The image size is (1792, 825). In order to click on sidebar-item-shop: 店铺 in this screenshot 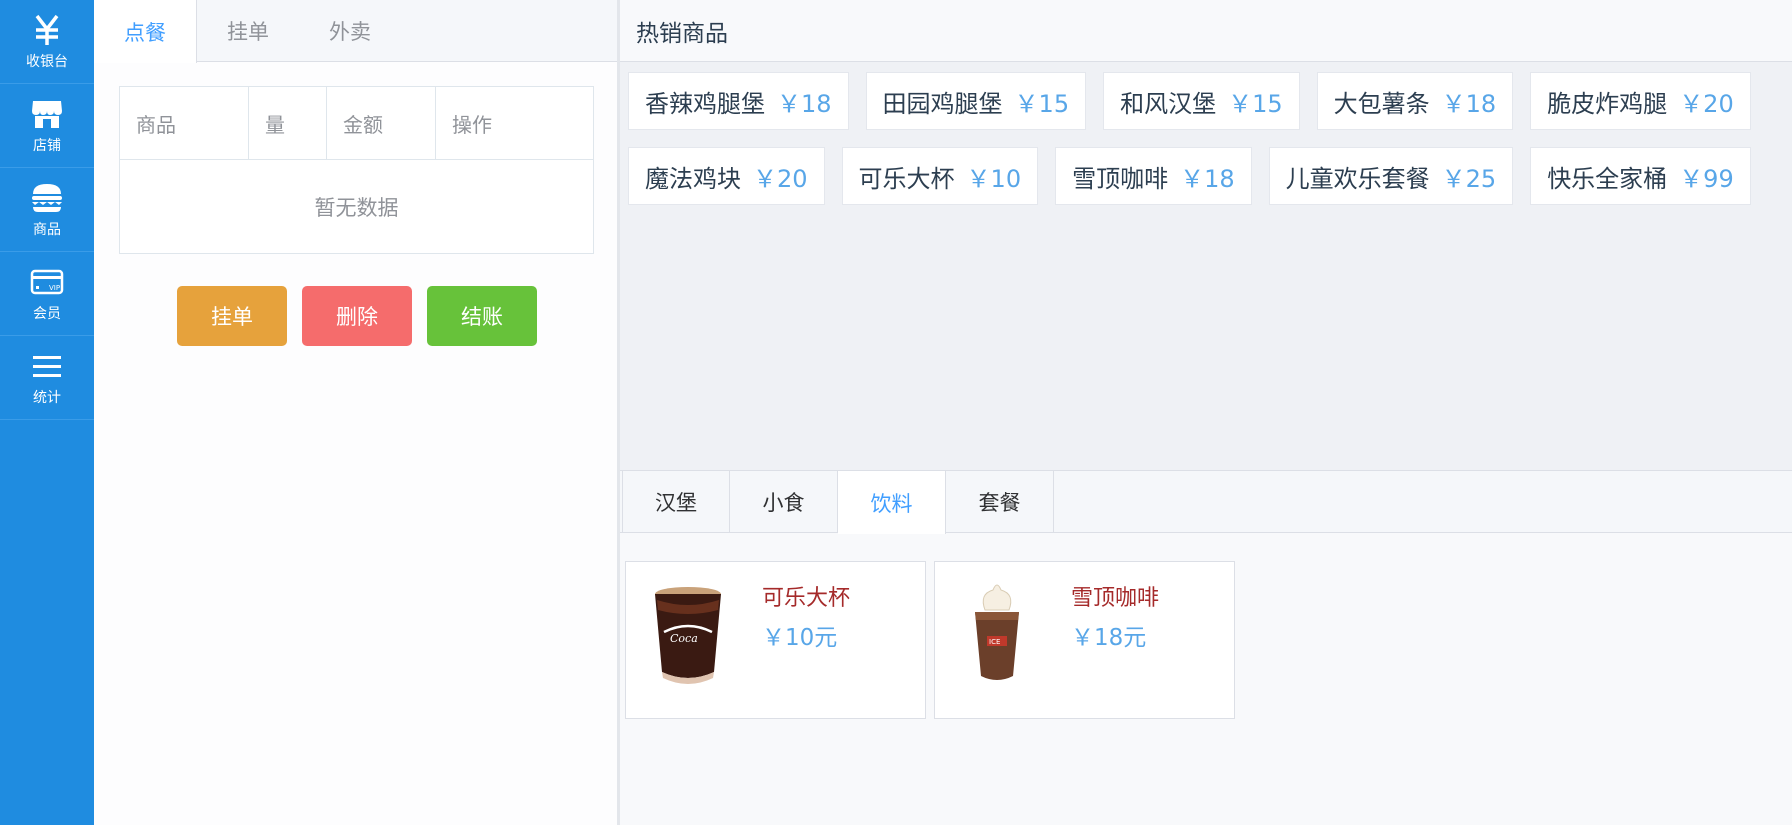, I will do `click(47, 126)`.